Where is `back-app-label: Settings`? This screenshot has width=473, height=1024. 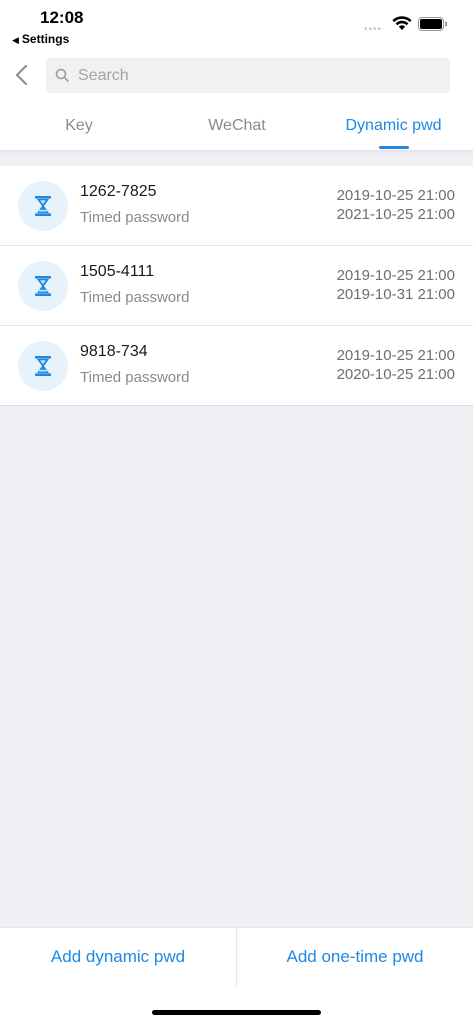 back-app-label: Settings is located at coordinates (45, 39).